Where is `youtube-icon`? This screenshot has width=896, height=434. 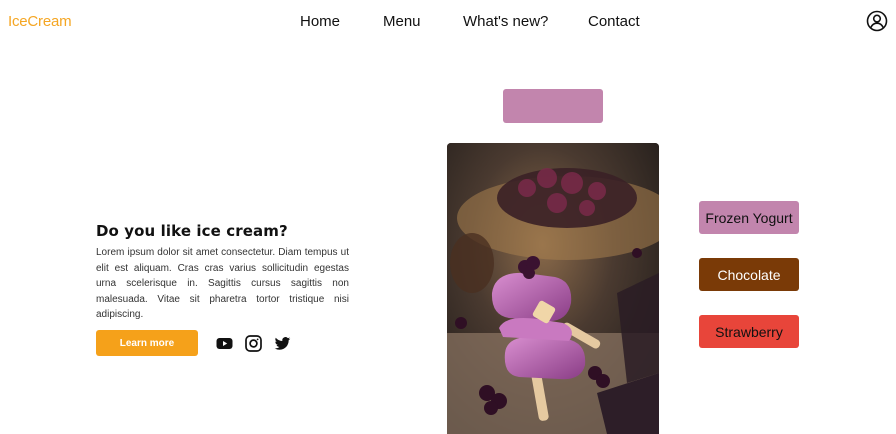 youtube-icon is located at coordinates (224, 343).